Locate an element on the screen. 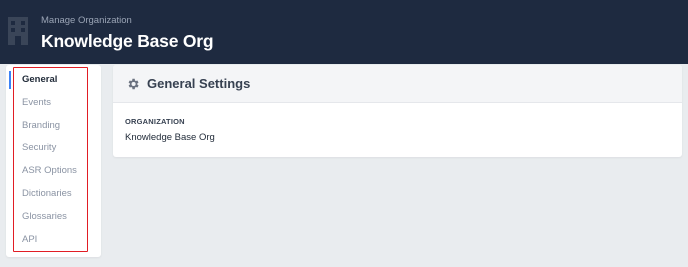  gear-icon is located at coordinates (133, 84).